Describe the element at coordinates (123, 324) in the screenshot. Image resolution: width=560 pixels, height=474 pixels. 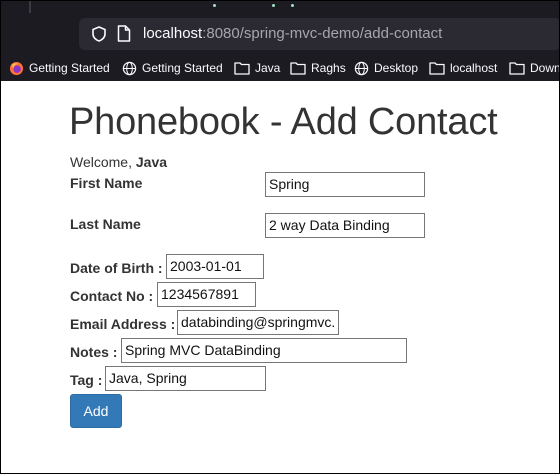
I see `email-label: Email Address :` at that location.